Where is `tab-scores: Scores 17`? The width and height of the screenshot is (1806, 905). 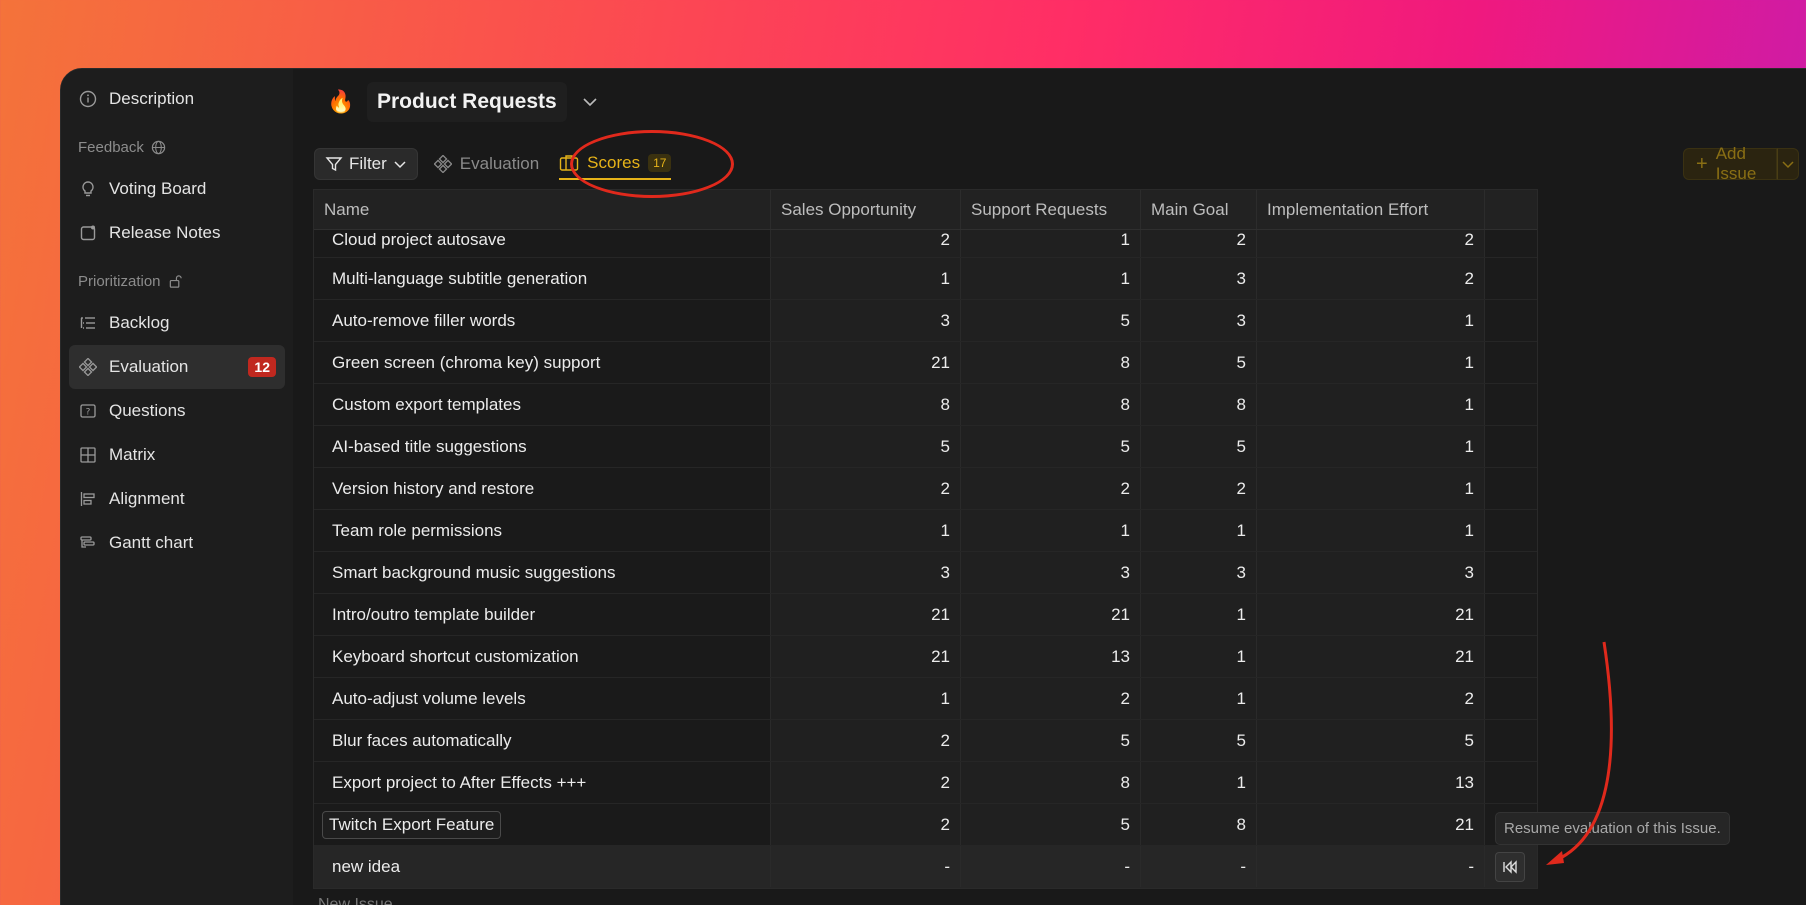 tab-scores: Scores 17 is located at coordinates (615, 164).